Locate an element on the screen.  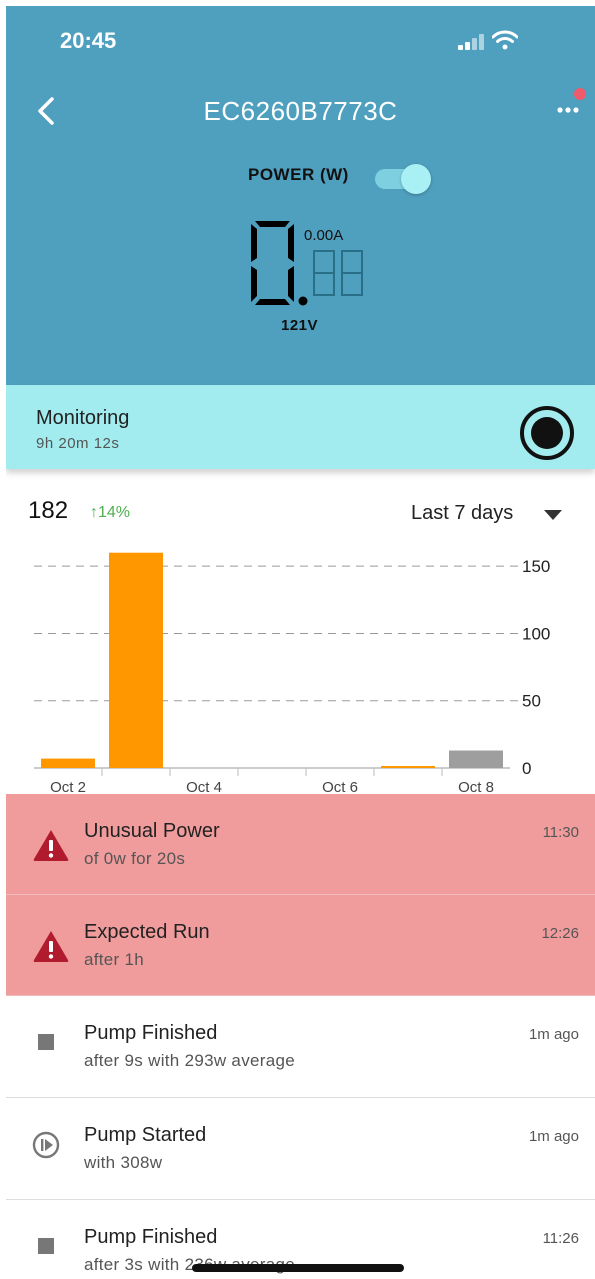
y-tick-label: 100 is located at coordinates (536, 633).